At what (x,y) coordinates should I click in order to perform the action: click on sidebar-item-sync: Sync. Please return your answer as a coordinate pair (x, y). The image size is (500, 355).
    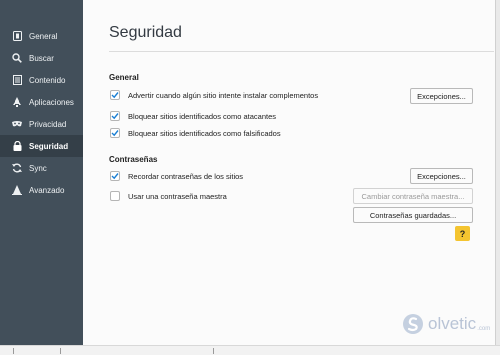
    Looking at the image, I should click on (41, 168).